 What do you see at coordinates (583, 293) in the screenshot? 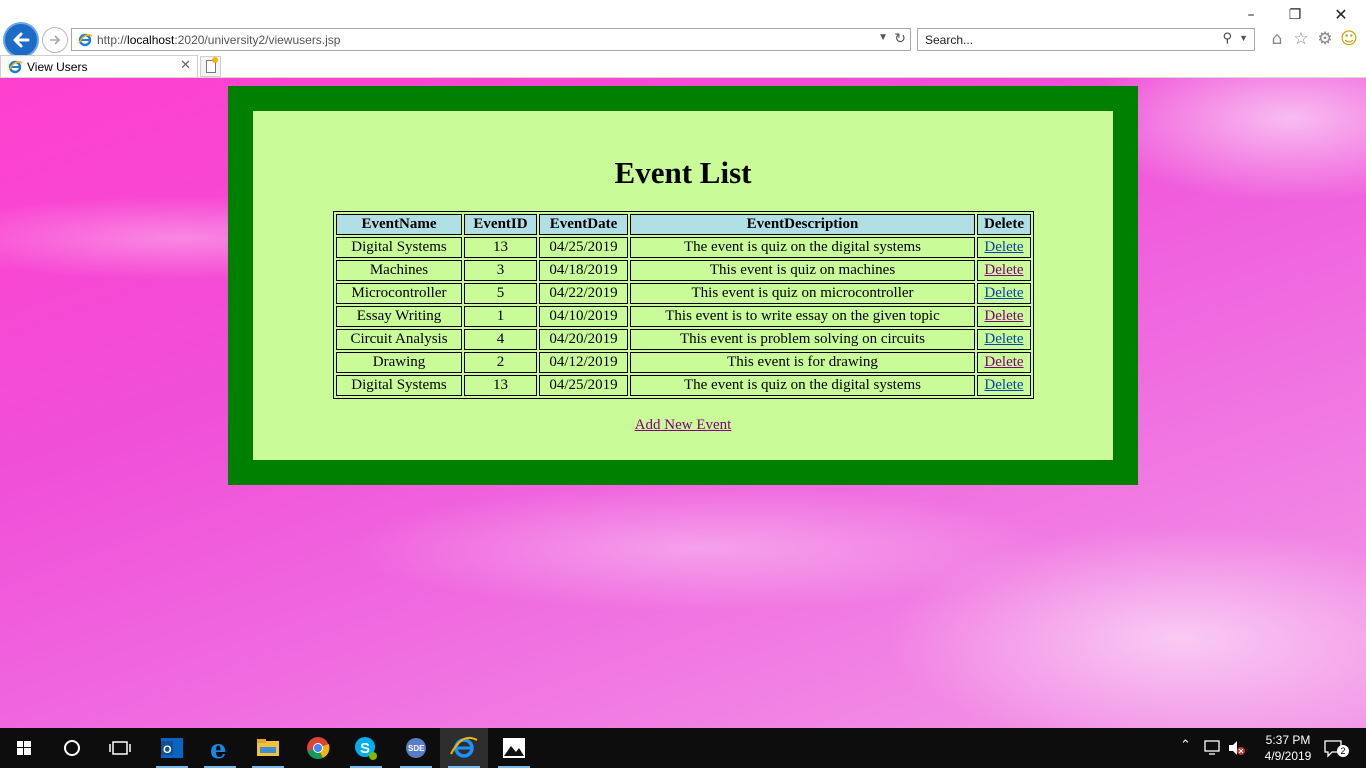
I see `cell-event-date: 04/22/2019` at bounding box center [583, 293].